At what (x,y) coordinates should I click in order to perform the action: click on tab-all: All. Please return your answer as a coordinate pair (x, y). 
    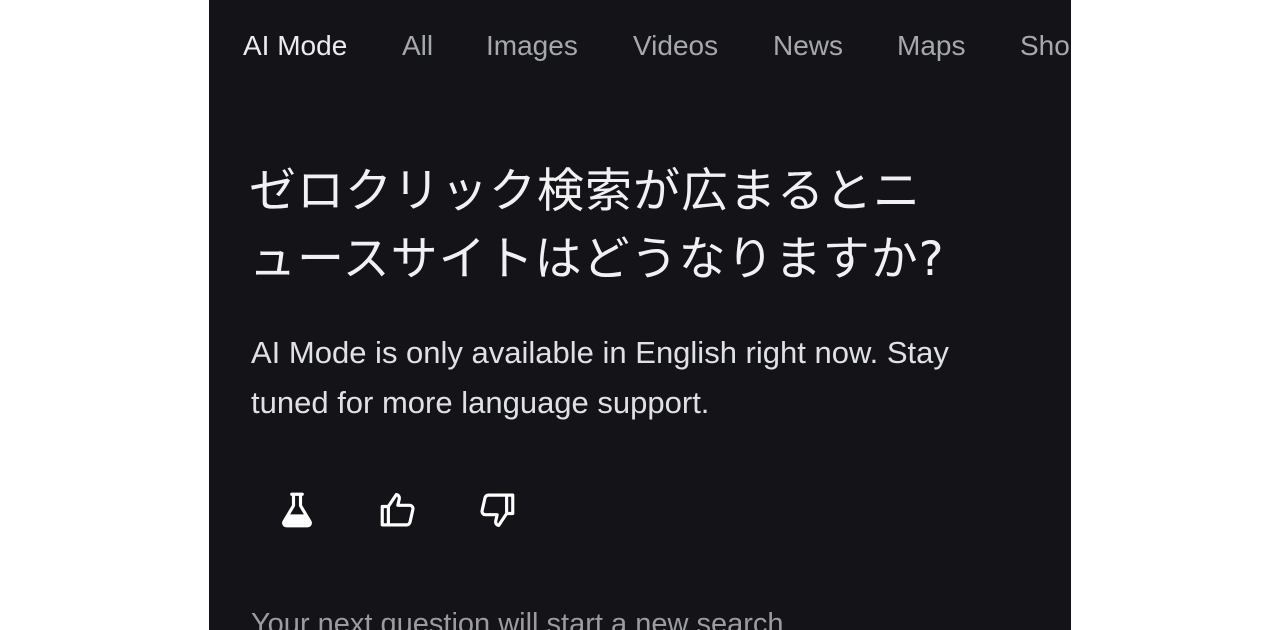
    Looking at the image, I should click on (417, 46).